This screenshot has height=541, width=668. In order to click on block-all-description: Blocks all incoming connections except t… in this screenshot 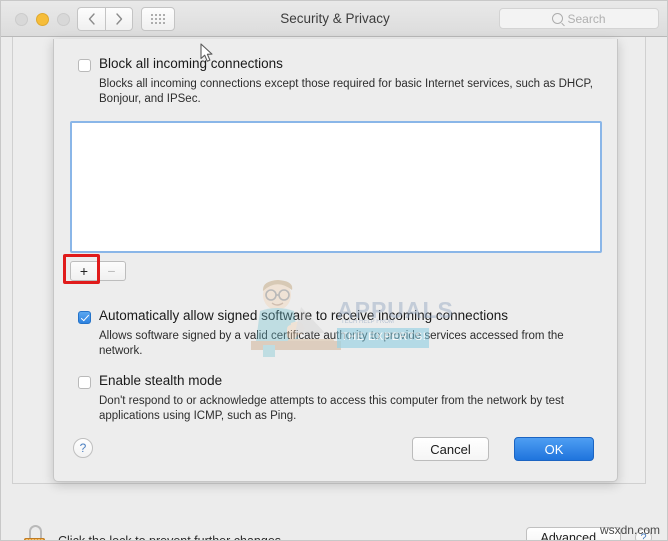, I will do `click(346, 91)`.